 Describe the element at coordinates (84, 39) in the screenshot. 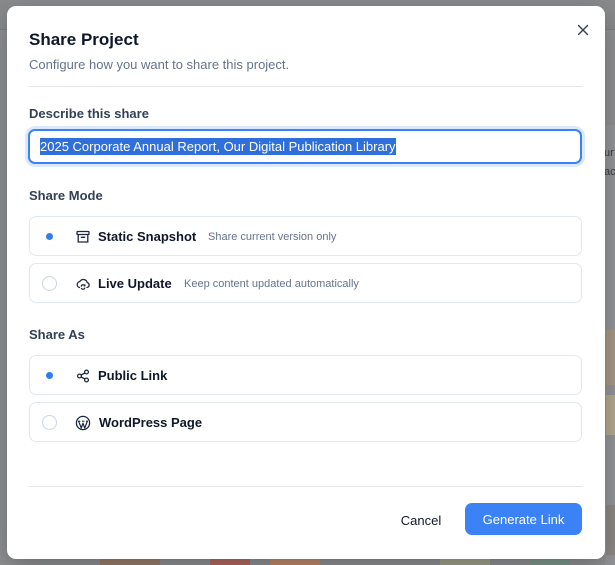

I see `dialog-title: Share Project` at that location.